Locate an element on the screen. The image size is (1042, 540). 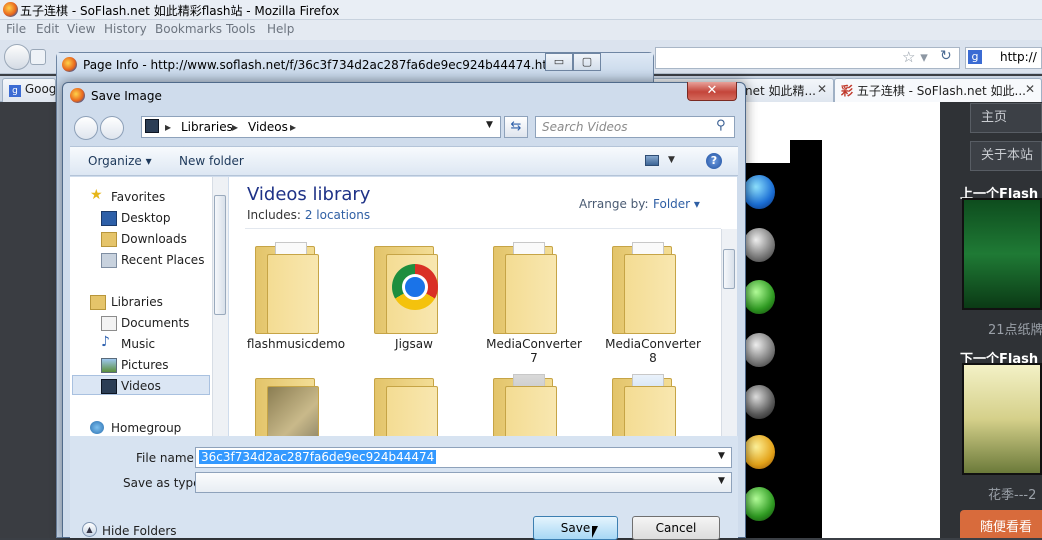
menu-file: File is located at coordinates (16, 29).